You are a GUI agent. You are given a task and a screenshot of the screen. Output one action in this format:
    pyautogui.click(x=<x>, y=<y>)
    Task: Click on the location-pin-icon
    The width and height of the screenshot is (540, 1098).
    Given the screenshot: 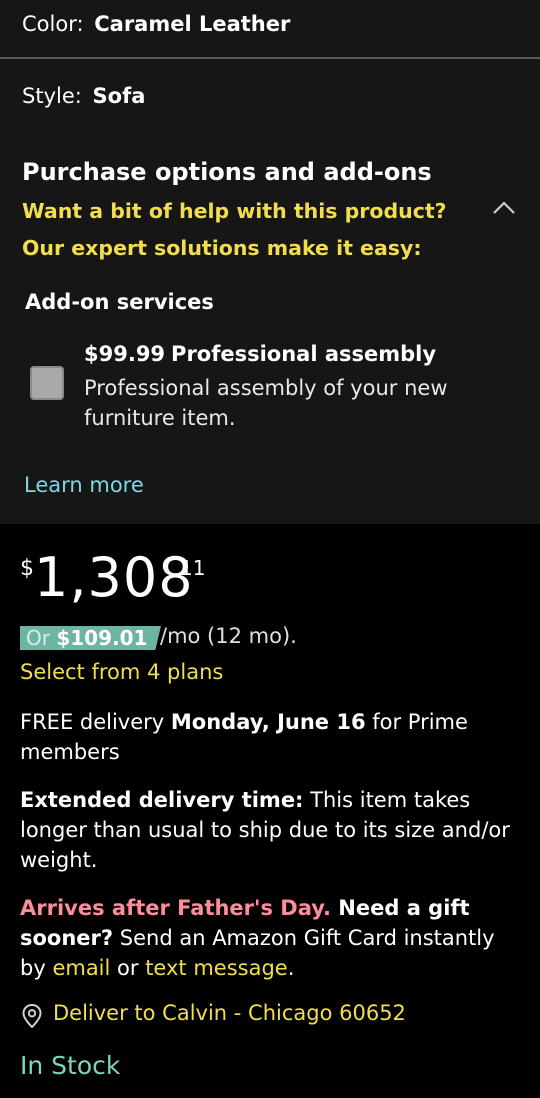 What is the action you would take?
    pyautogui.click(x=32, y=1016)
    